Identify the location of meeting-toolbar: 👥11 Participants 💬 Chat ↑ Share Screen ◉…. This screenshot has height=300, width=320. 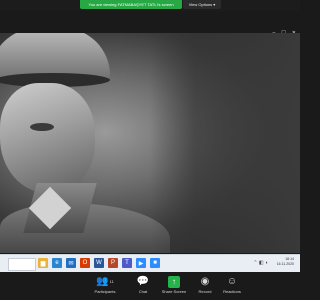
(150, 286).